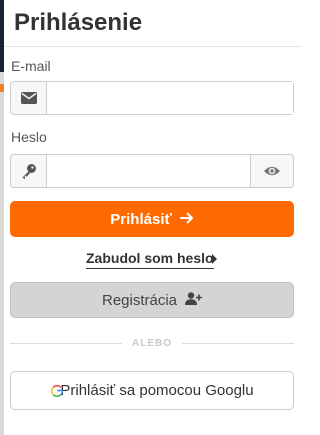 The width and height of the screenshot is (320, 435). Describe the element at coordinates (141, 219) in the screenshot. I see `login-button-label: Prihlásiť` at that location.